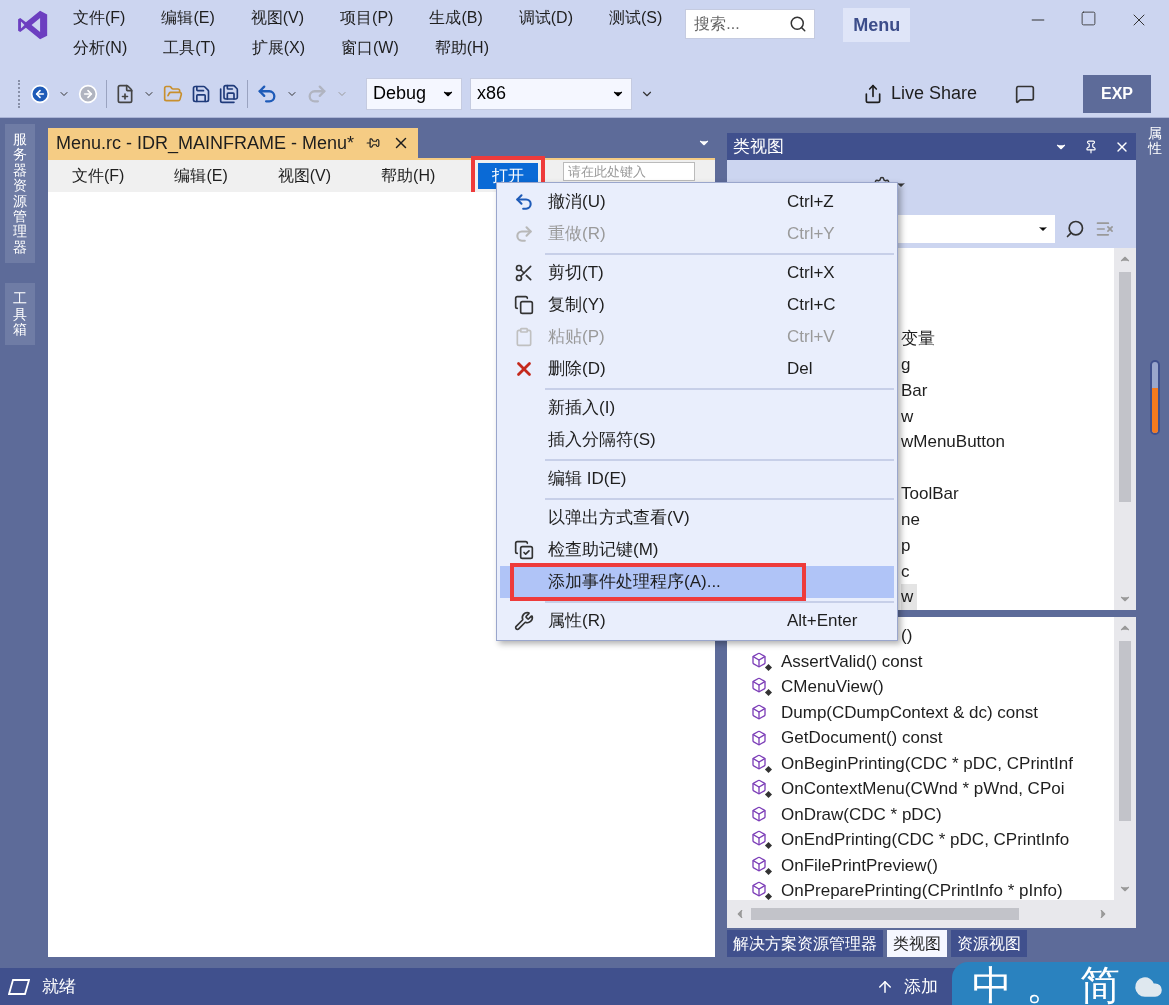  Describe the element at coordinates (877, 25) in the screenshot. I see `solution-name: Menu` at that location.